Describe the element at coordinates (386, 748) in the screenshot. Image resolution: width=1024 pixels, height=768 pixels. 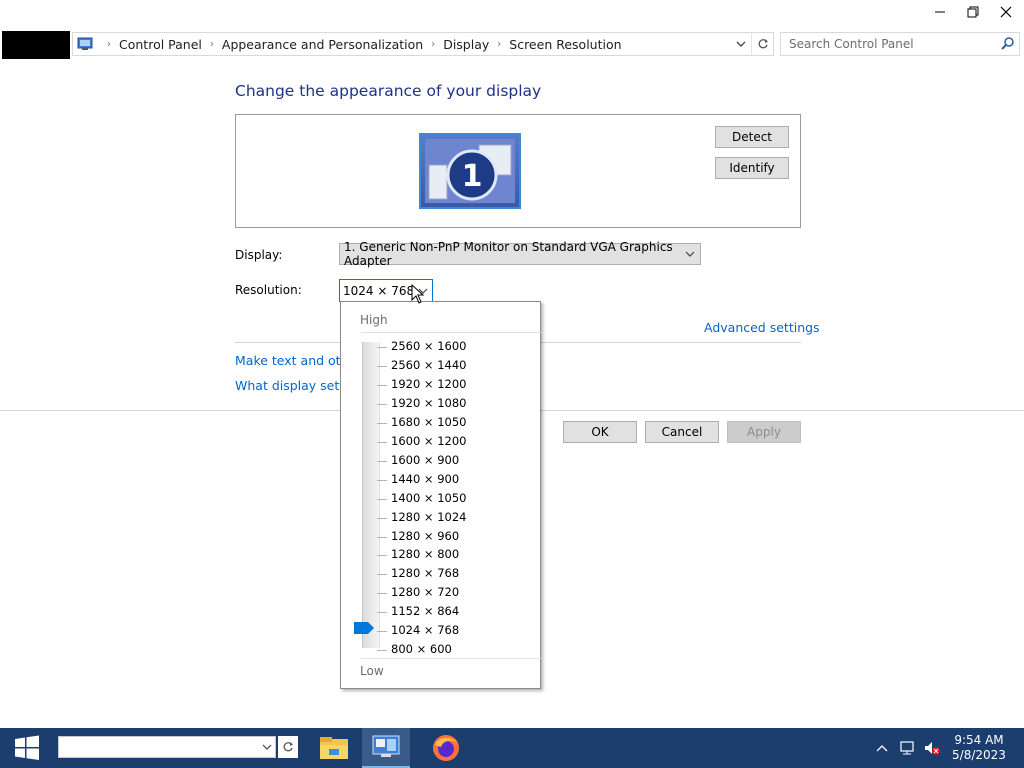
I see `taskbar-control-panel` at that location.